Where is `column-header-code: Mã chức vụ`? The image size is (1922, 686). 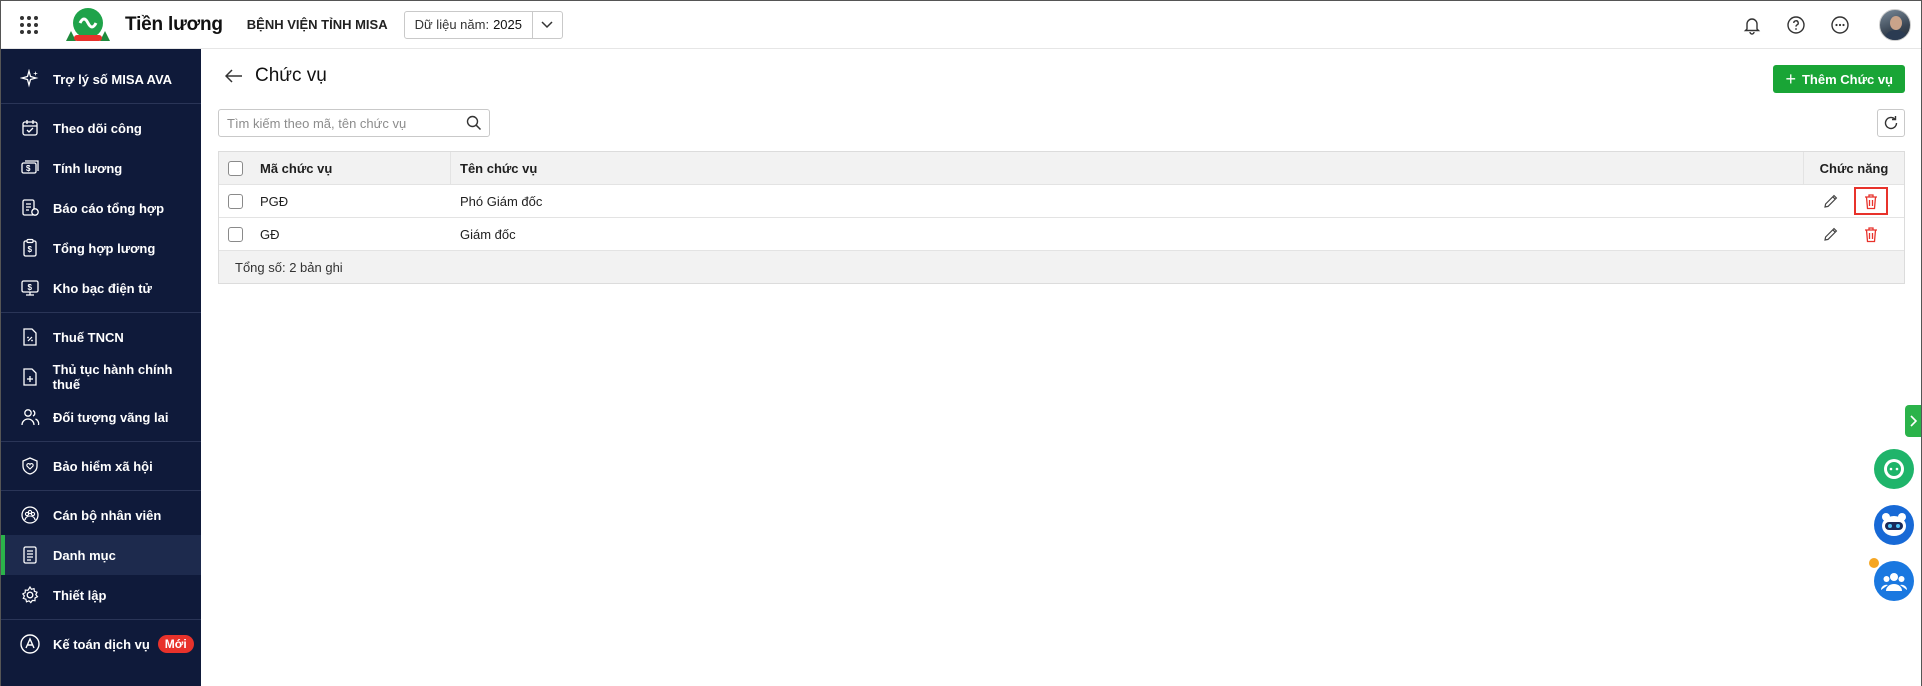 column-header-code: Mã chức vụ is located at coordinates (351, 168).